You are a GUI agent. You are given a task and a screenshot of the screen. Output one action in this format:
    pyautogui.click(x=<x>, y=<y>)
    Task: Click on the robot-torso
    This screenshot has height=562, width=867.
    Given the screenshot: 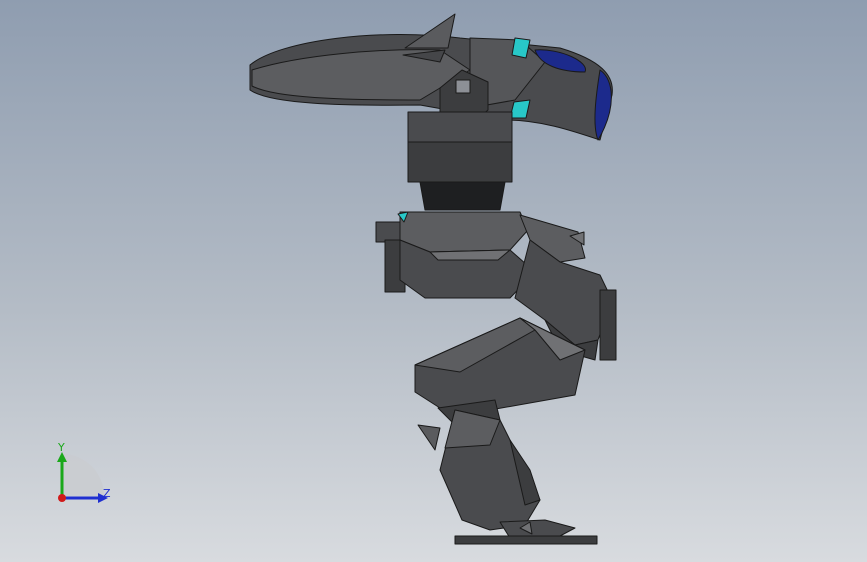 What is the action you would take?
    pyautogui.click(x=455, y=255)
    